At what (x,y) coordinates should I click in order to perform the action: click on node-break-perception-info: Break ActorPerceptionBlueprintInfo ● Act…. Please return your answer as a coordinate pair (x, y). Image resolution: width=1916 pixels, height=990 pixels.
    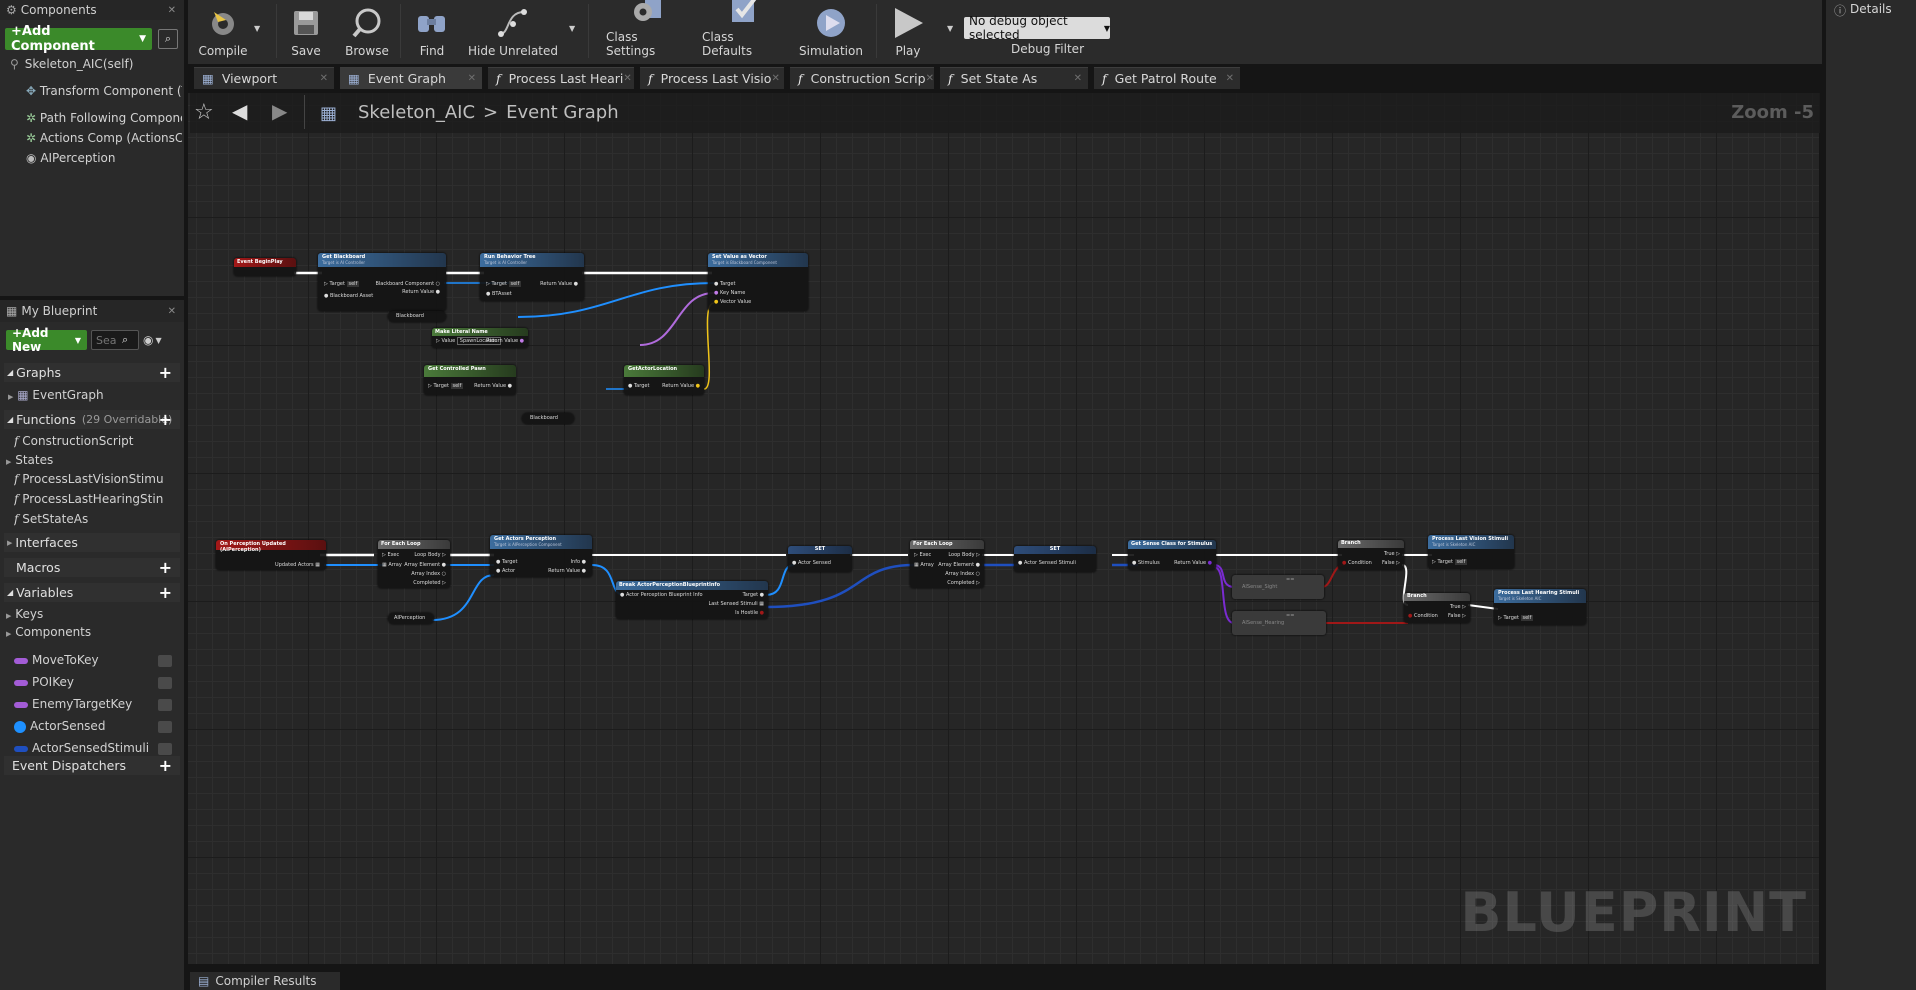
    Looking at the image, I should click on (692, 600).